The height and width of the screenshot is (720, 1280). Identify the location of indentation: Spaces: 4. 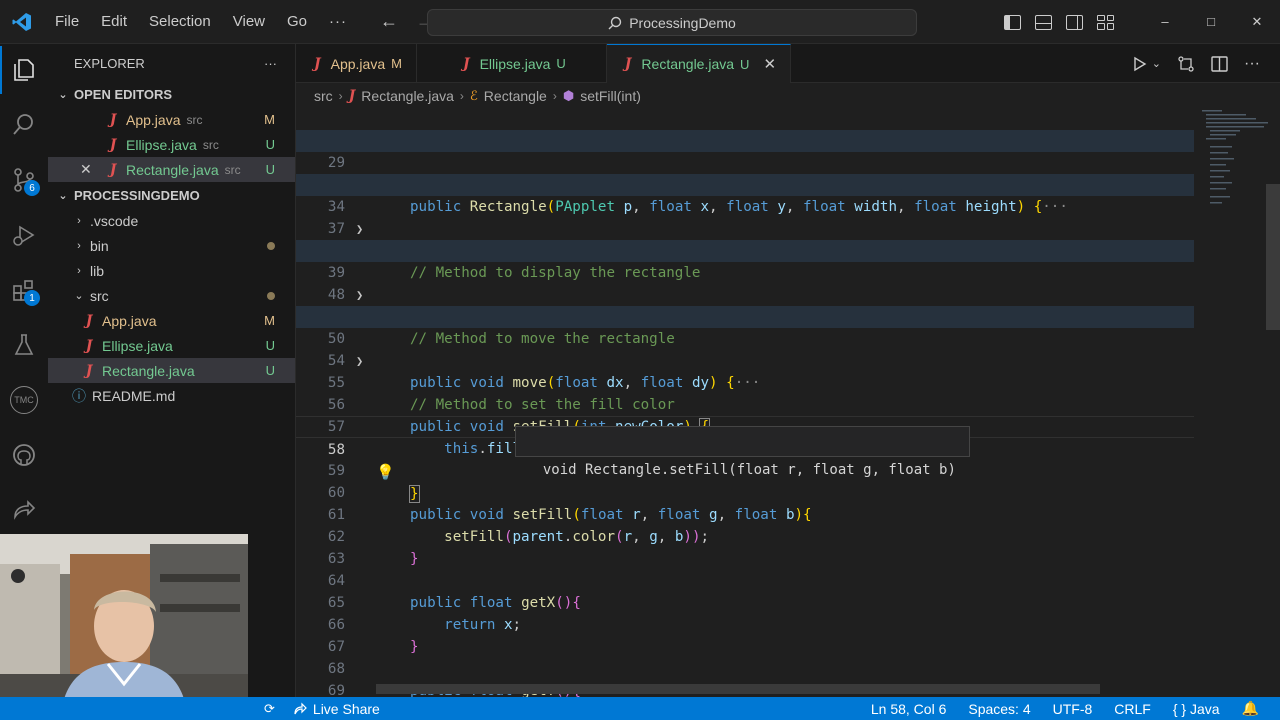
(999, 709).